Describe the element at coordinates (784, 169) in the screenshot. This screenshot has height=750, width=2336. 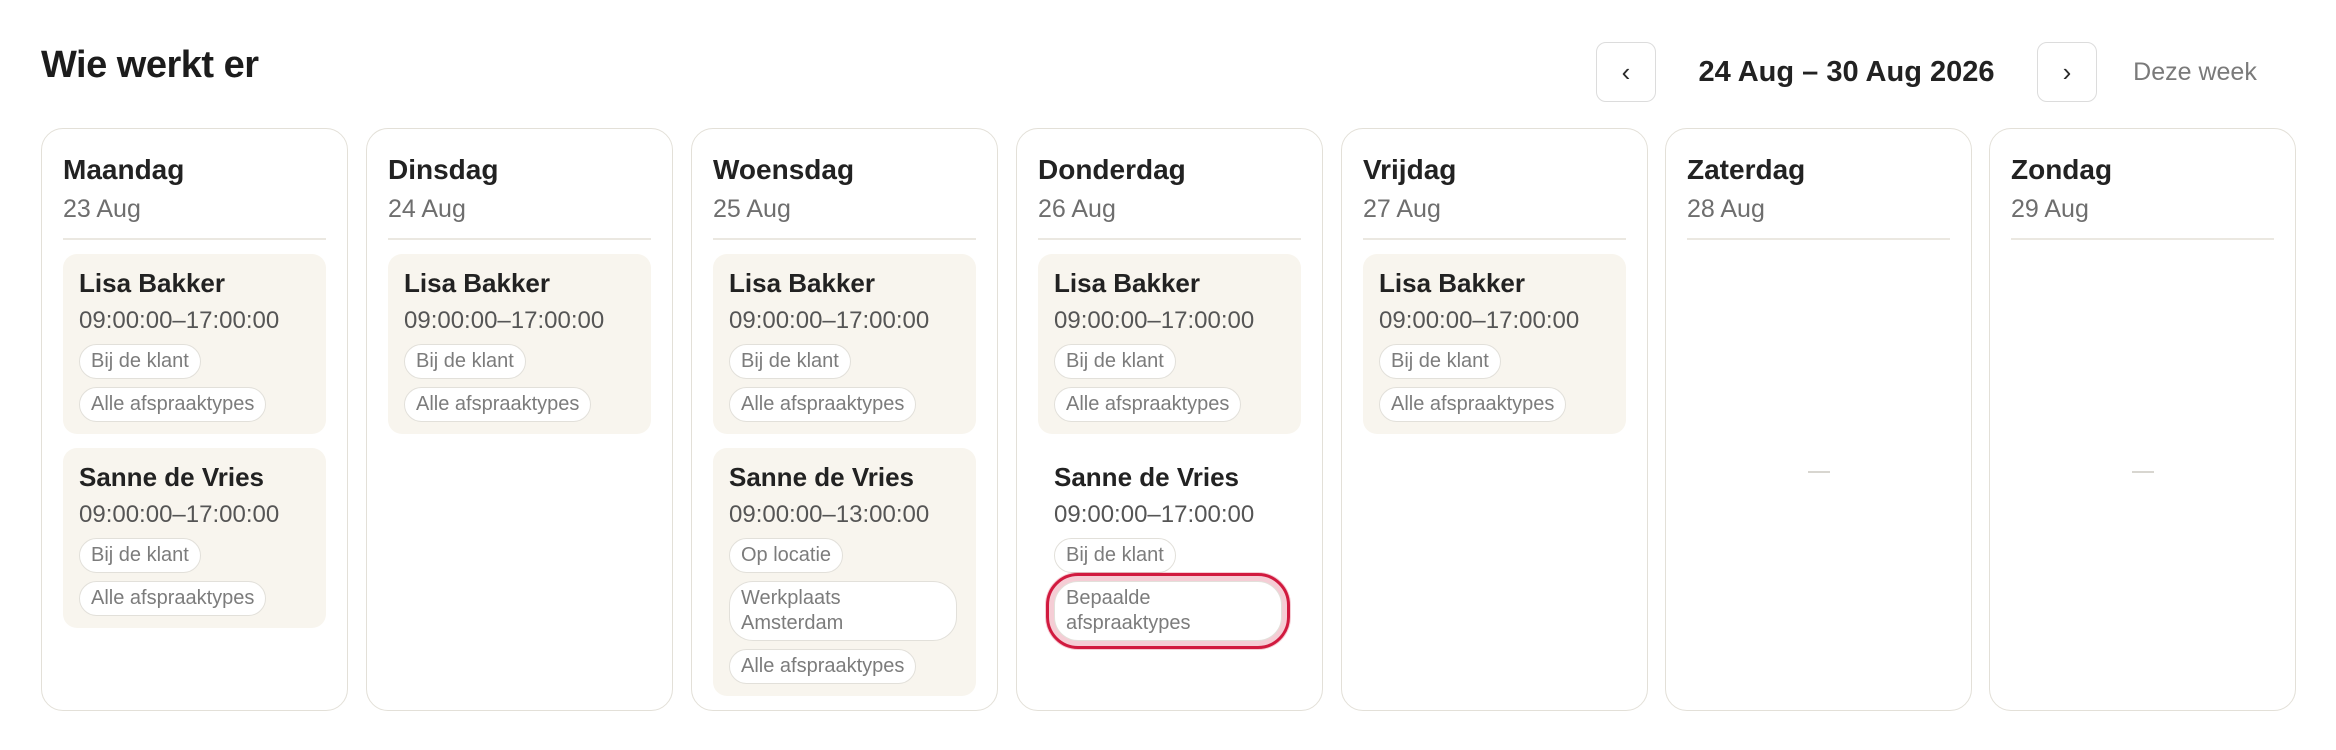
I see `day-name: Woensdag` at that location.